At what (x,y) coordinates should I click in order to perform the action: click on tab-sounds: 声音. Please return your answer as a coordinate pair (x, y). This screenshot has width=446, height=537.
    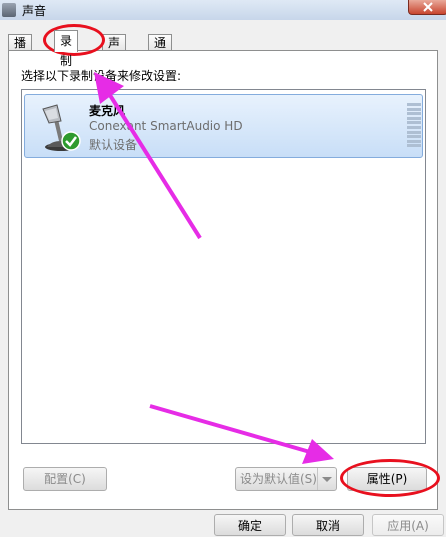
    Looking at the image, I should click on (114, 50).